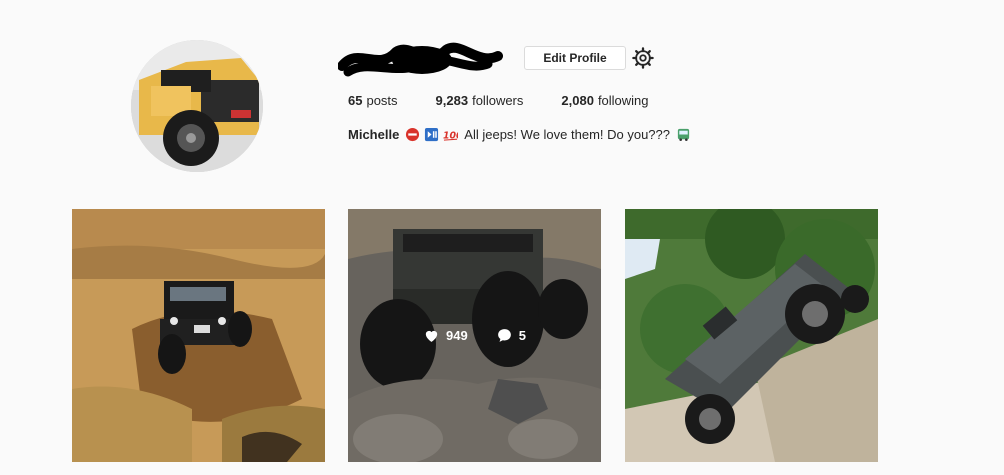  I want to click on post-2-hover-stats: 949 5, so click(488, 335).